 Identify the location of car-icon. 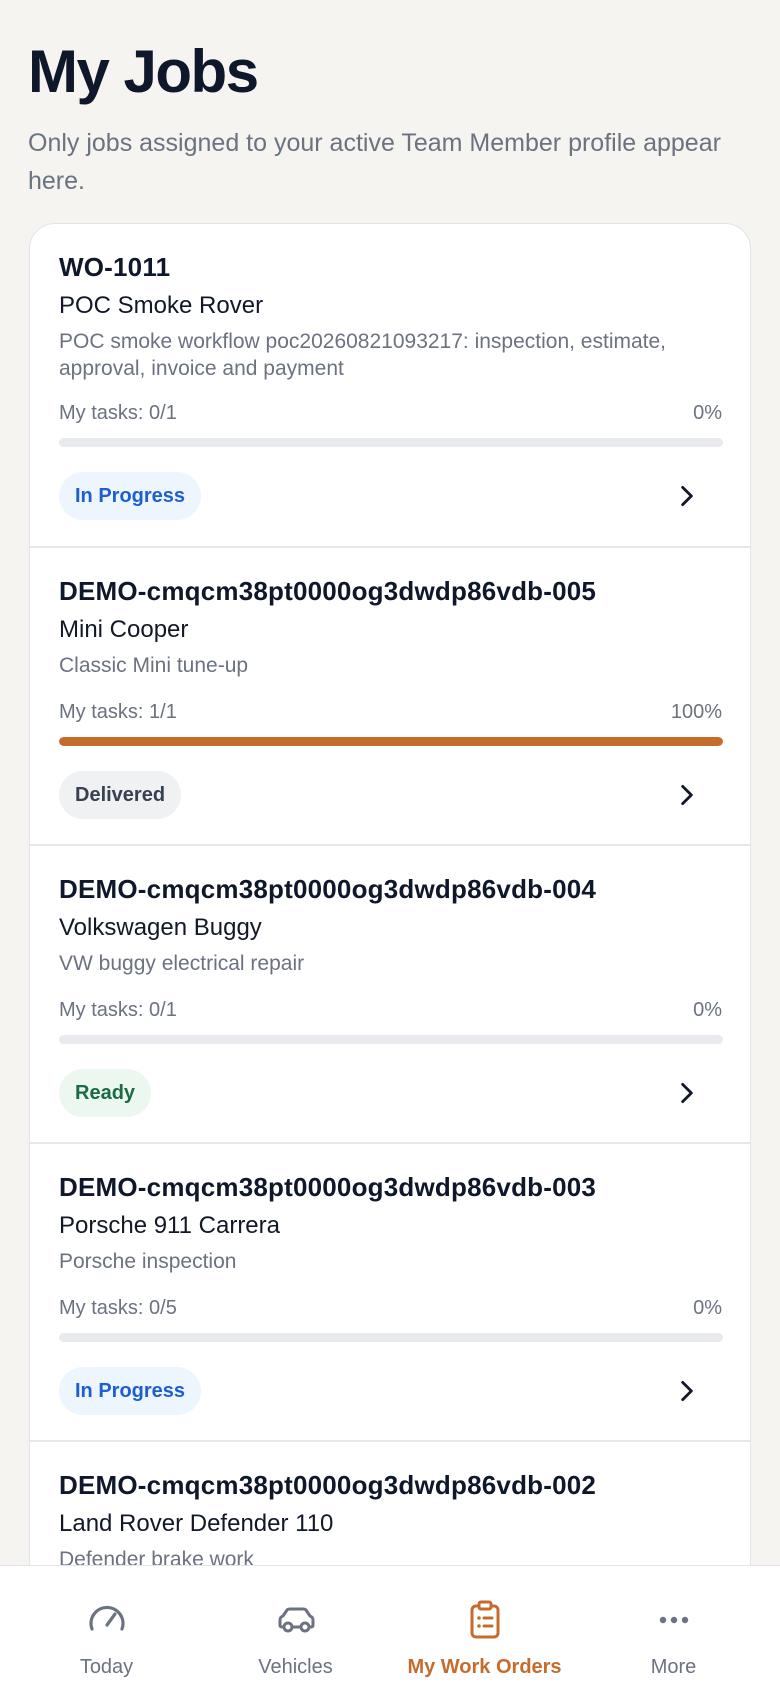
(296, 1620).